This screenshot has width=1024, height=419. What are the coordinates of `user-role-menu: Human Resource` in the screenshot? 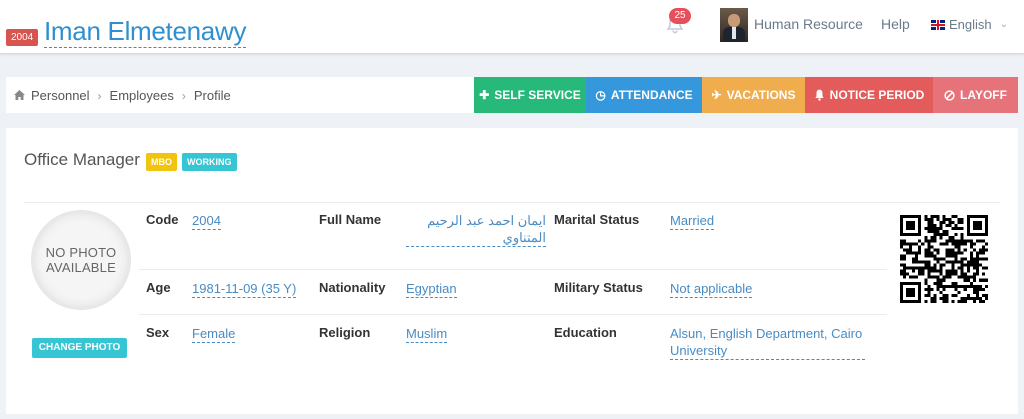 It's located at (808, 24).